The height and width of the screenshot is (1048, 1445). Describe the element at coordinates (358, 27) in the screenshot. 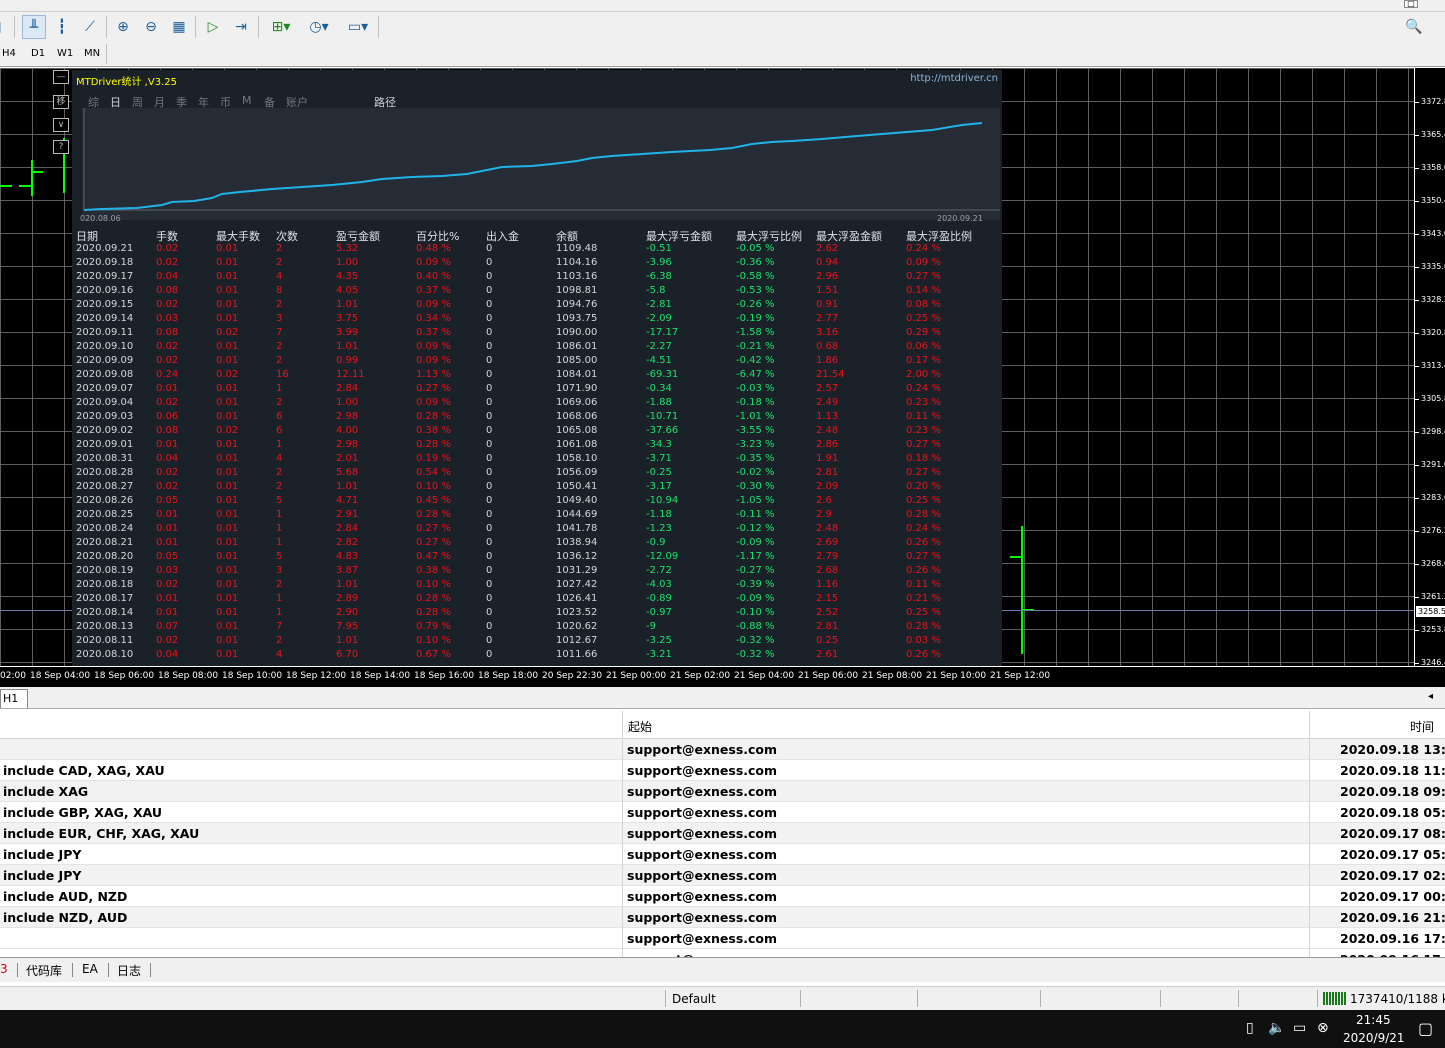

I see `templates-icon: ▭▾` at that location.